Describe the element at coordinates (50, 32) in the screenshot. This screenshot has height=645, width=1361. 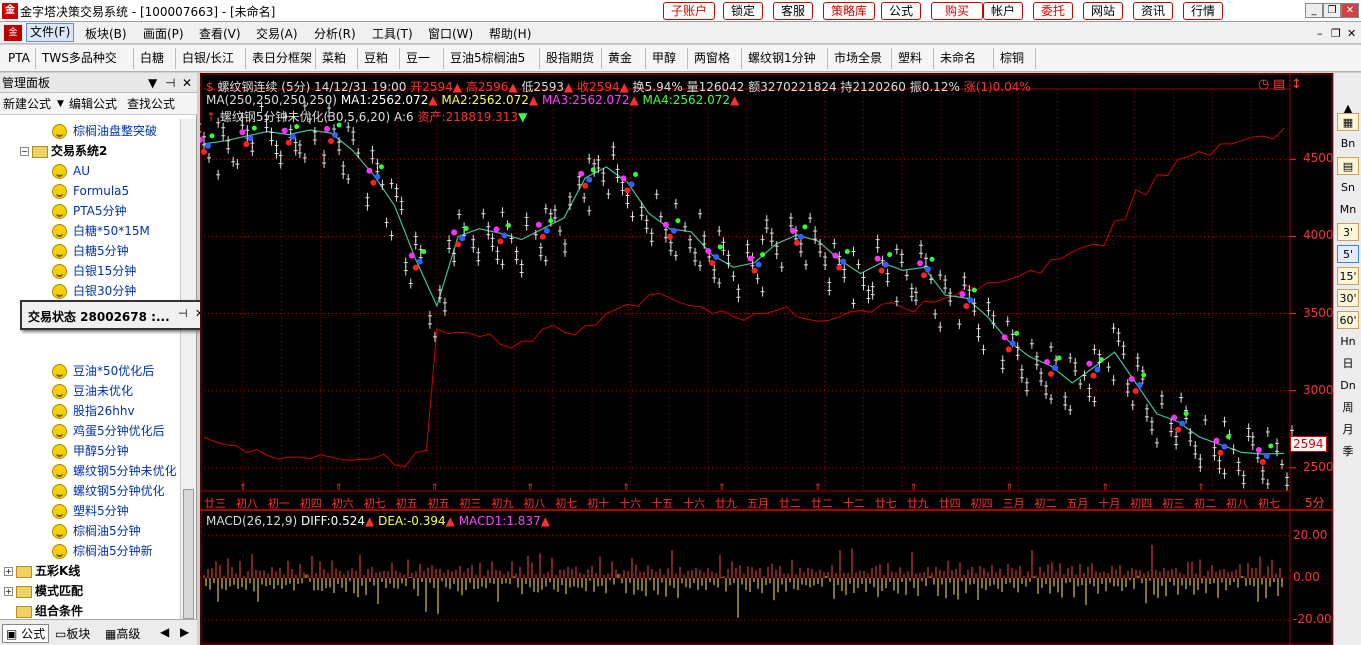
I see `menu-0: 文件(F)` at that location.